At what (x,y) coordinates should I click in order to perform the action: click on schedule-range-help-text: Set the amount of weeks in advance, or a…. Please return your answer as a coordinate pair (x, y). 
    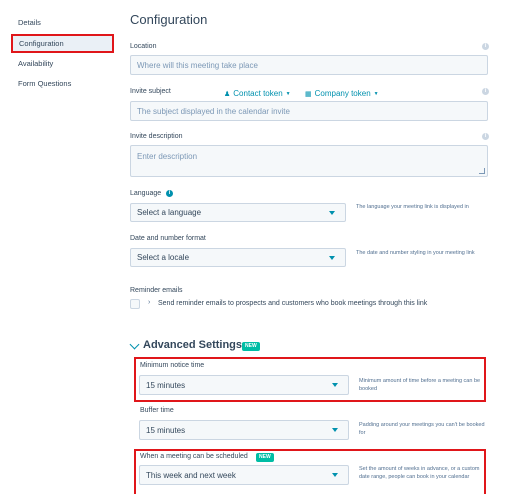
    Looking at the image, I should click on (419, 473).